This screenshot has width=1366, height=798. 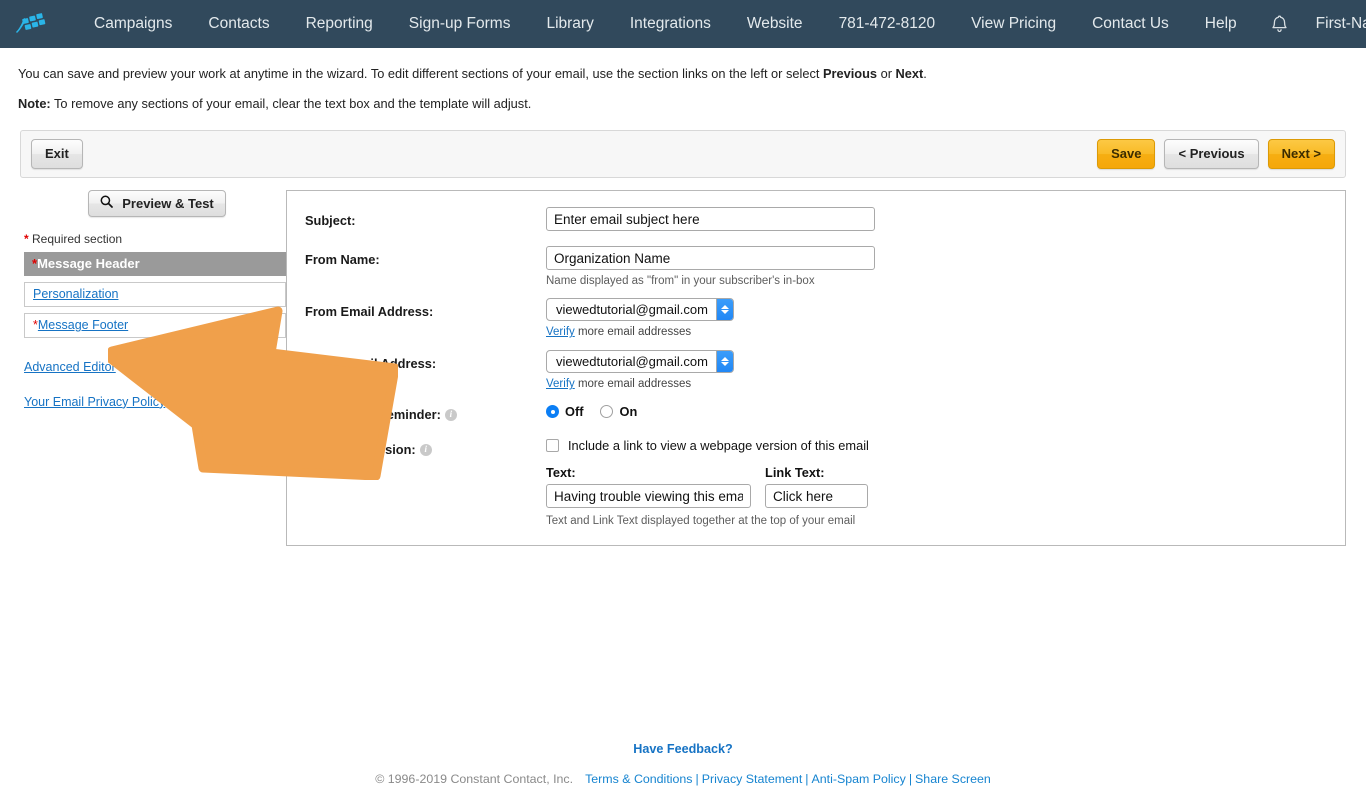 I want to click on from-email-select: viewedtutorial@gmail.com, so click(x=640, y=310).